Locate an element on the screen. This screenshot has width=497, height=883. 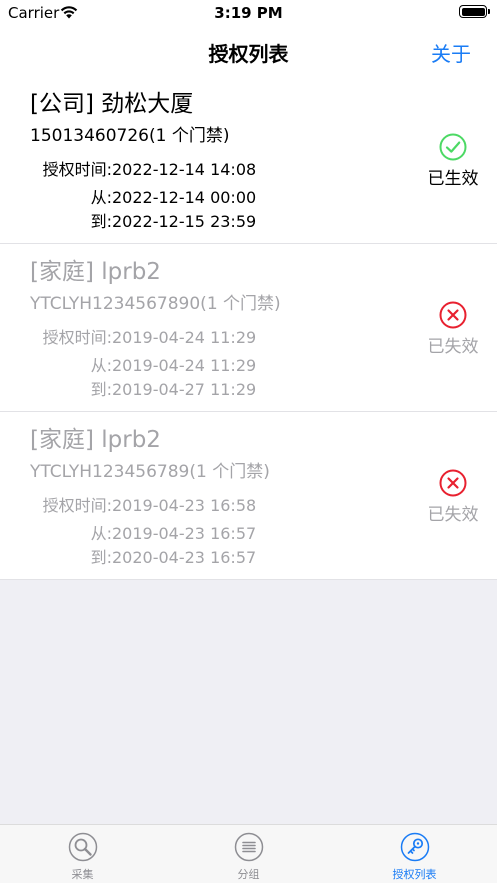
status-bar: Carrier 3:19 PM is located at coordinates (248, 14).